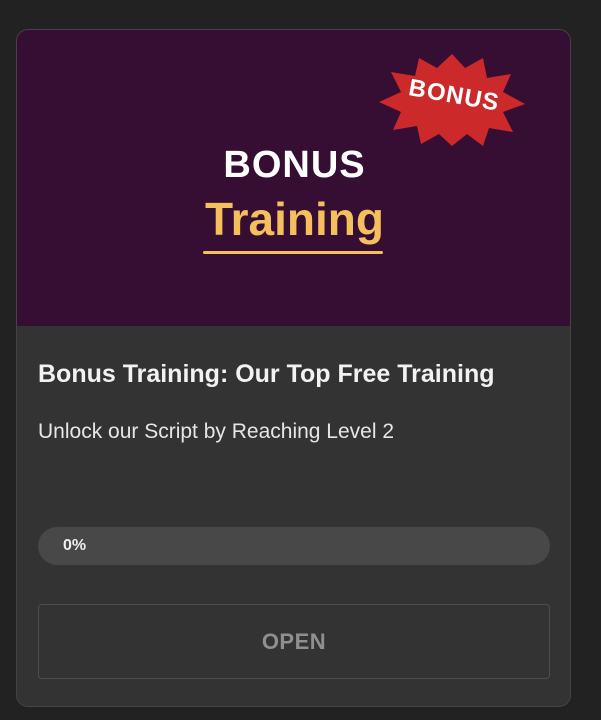 The height and width of the screenshot is (720, 601). I want to click on progress-bar: 0%, so click(294, 546).